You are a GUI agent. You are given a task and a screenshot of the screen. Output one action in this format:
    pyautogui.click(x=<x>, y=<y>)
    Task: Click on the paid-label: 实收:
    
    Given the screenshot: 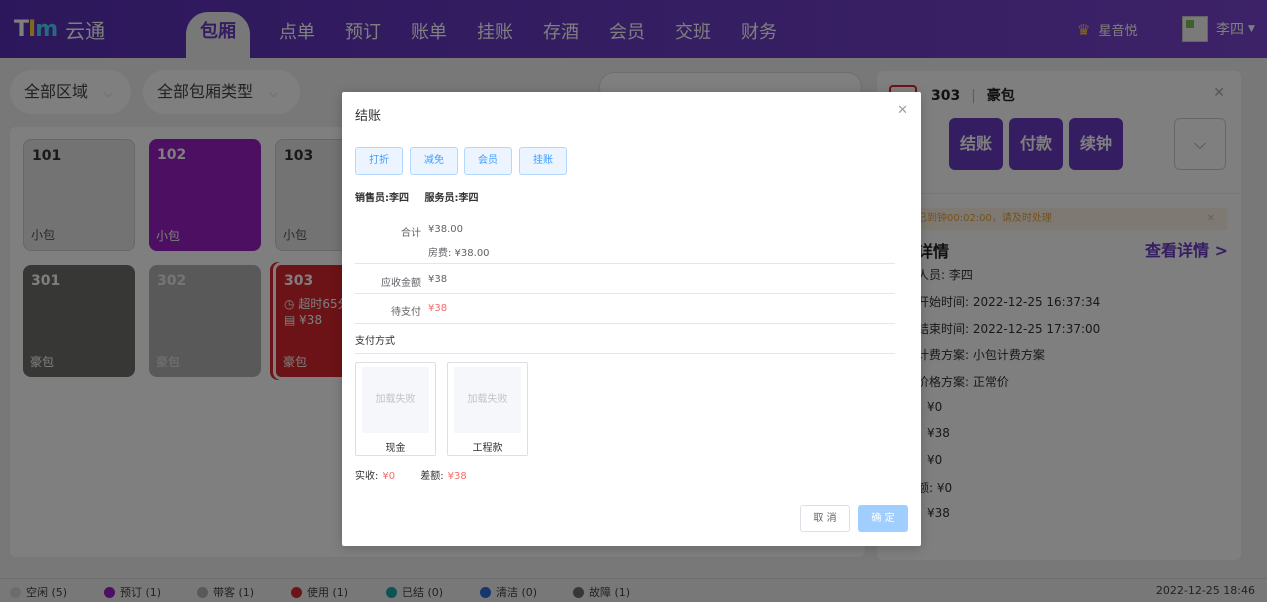 What is the action you would take?
    pyautogui.click(x=367, y=475)
    